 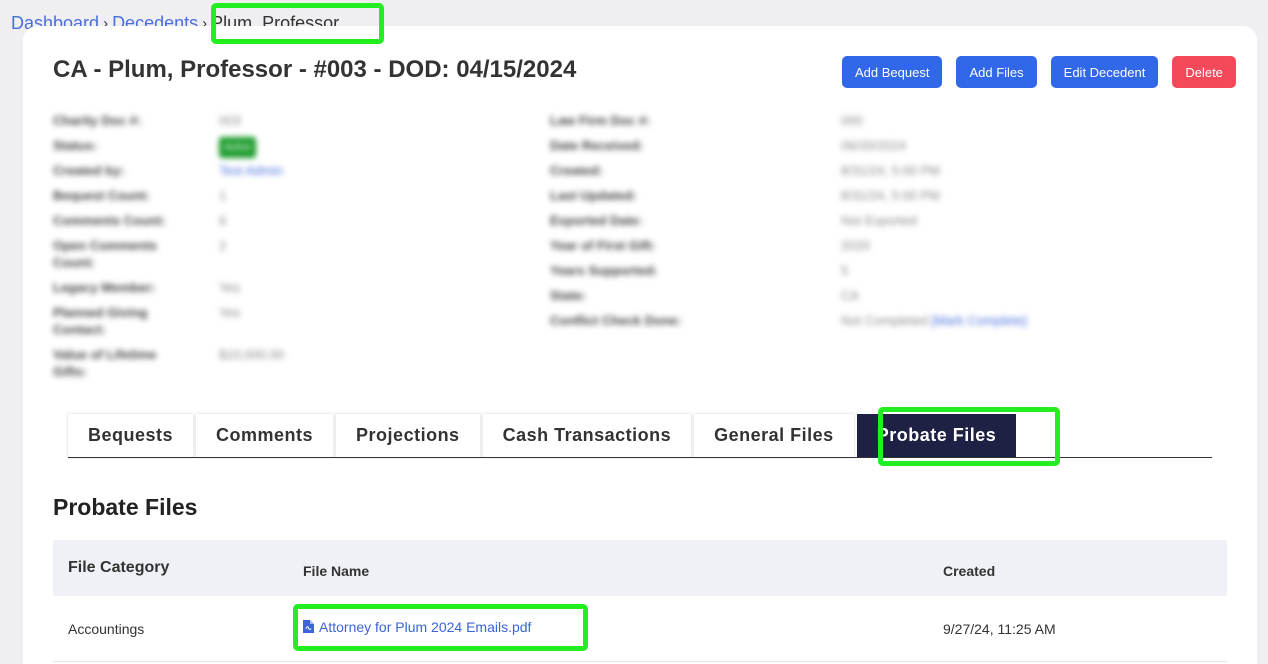 What do you see at coordinates (587, 435) in the screenshot?
I see `tab-cash-transactions: Cash Transactions` at bounding box center [587, 435].